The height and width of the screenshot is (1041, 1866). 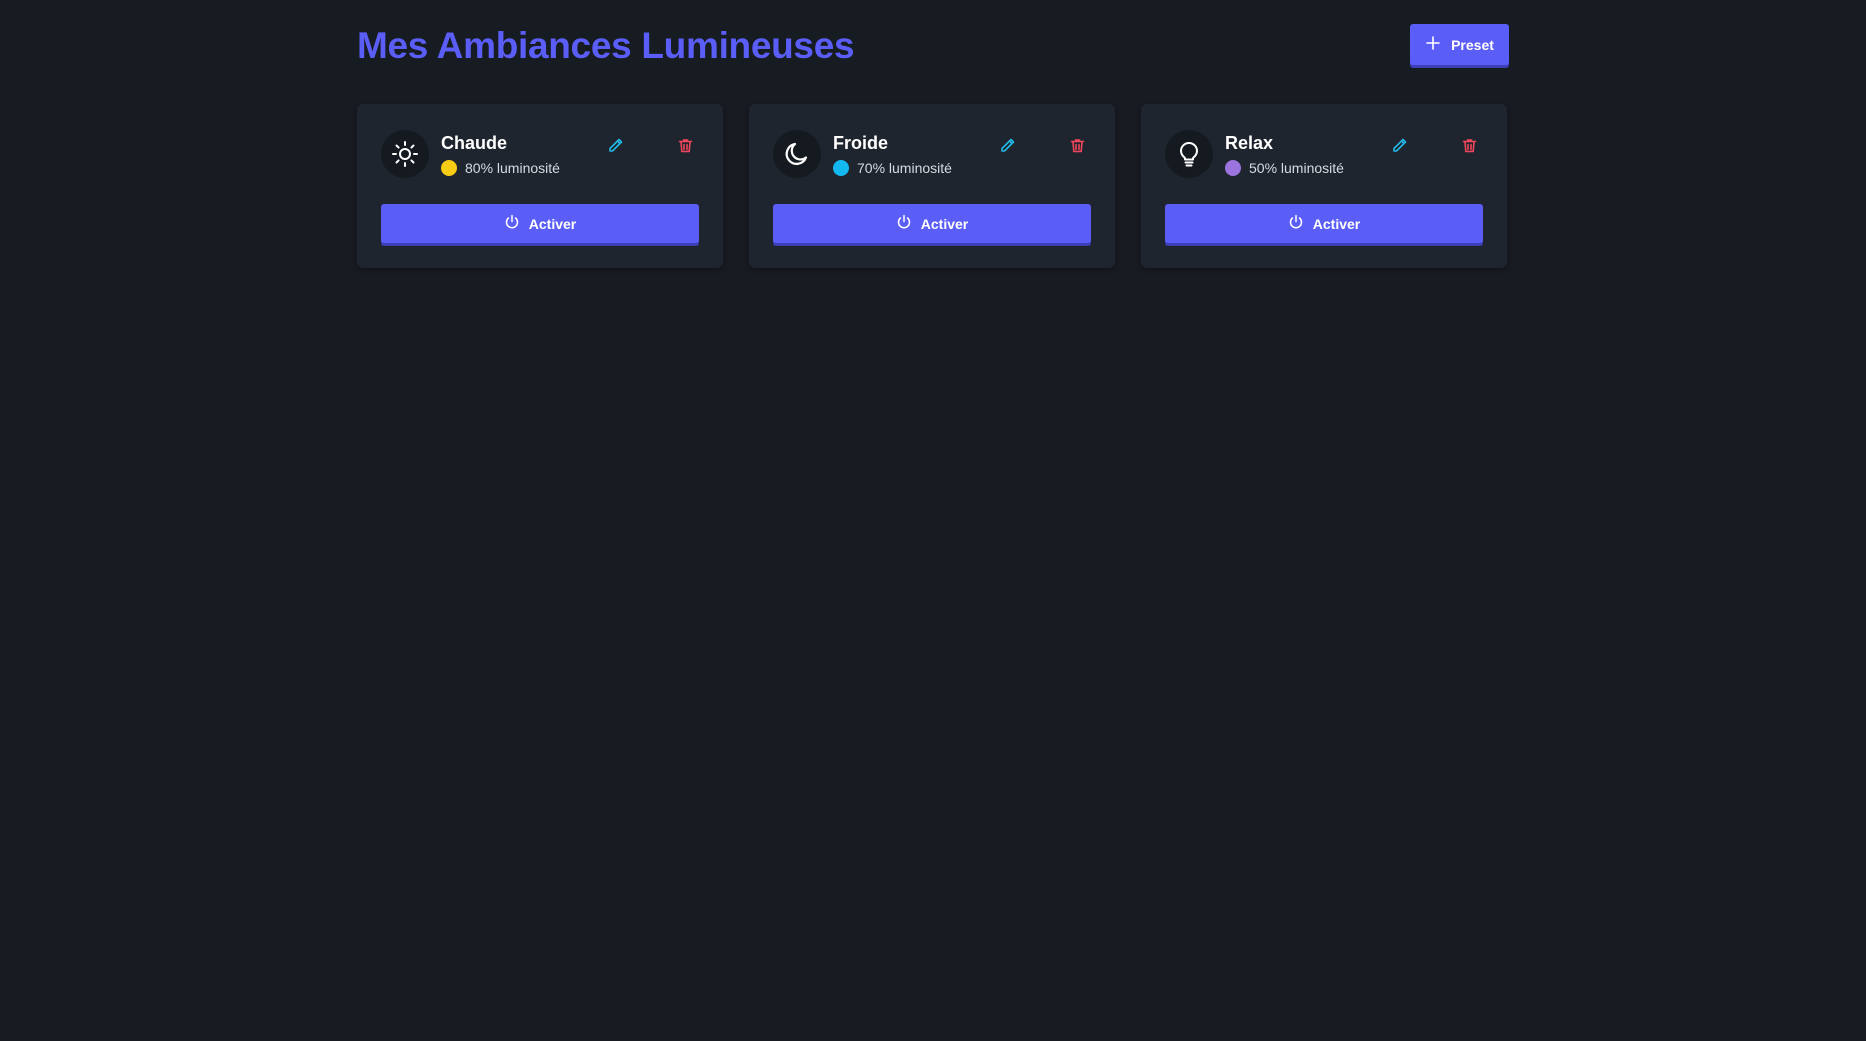 What do you see at coordinates (797, 154) in the screenshot?
I see `moon-icon` at bounding box center [797, 154].